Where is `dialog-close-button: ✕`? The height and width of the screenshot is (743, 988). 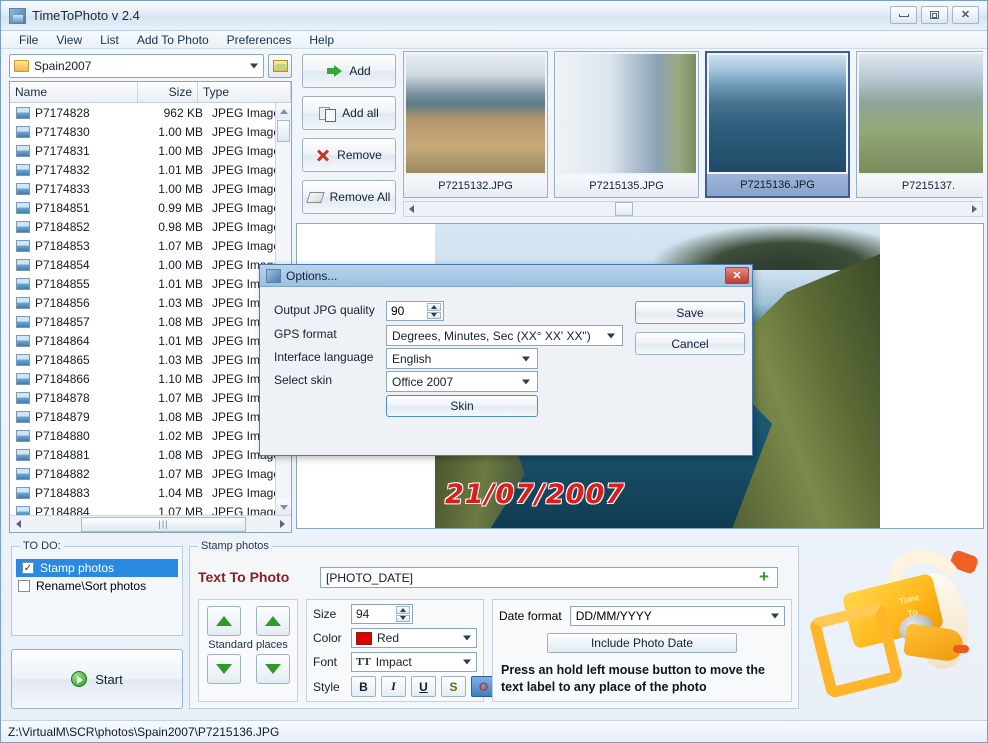 dialog-close-button: ✕ is located at coordinates (737, 275).